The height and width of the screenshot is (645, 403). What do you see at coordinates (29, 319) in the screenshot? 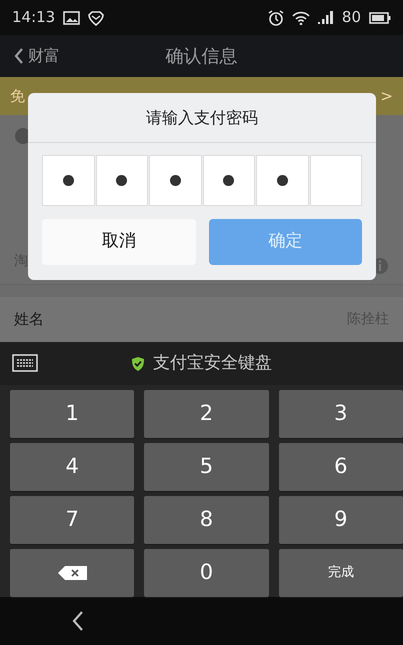
I see `field-label: 姓名` at bounding box center [29, 319].